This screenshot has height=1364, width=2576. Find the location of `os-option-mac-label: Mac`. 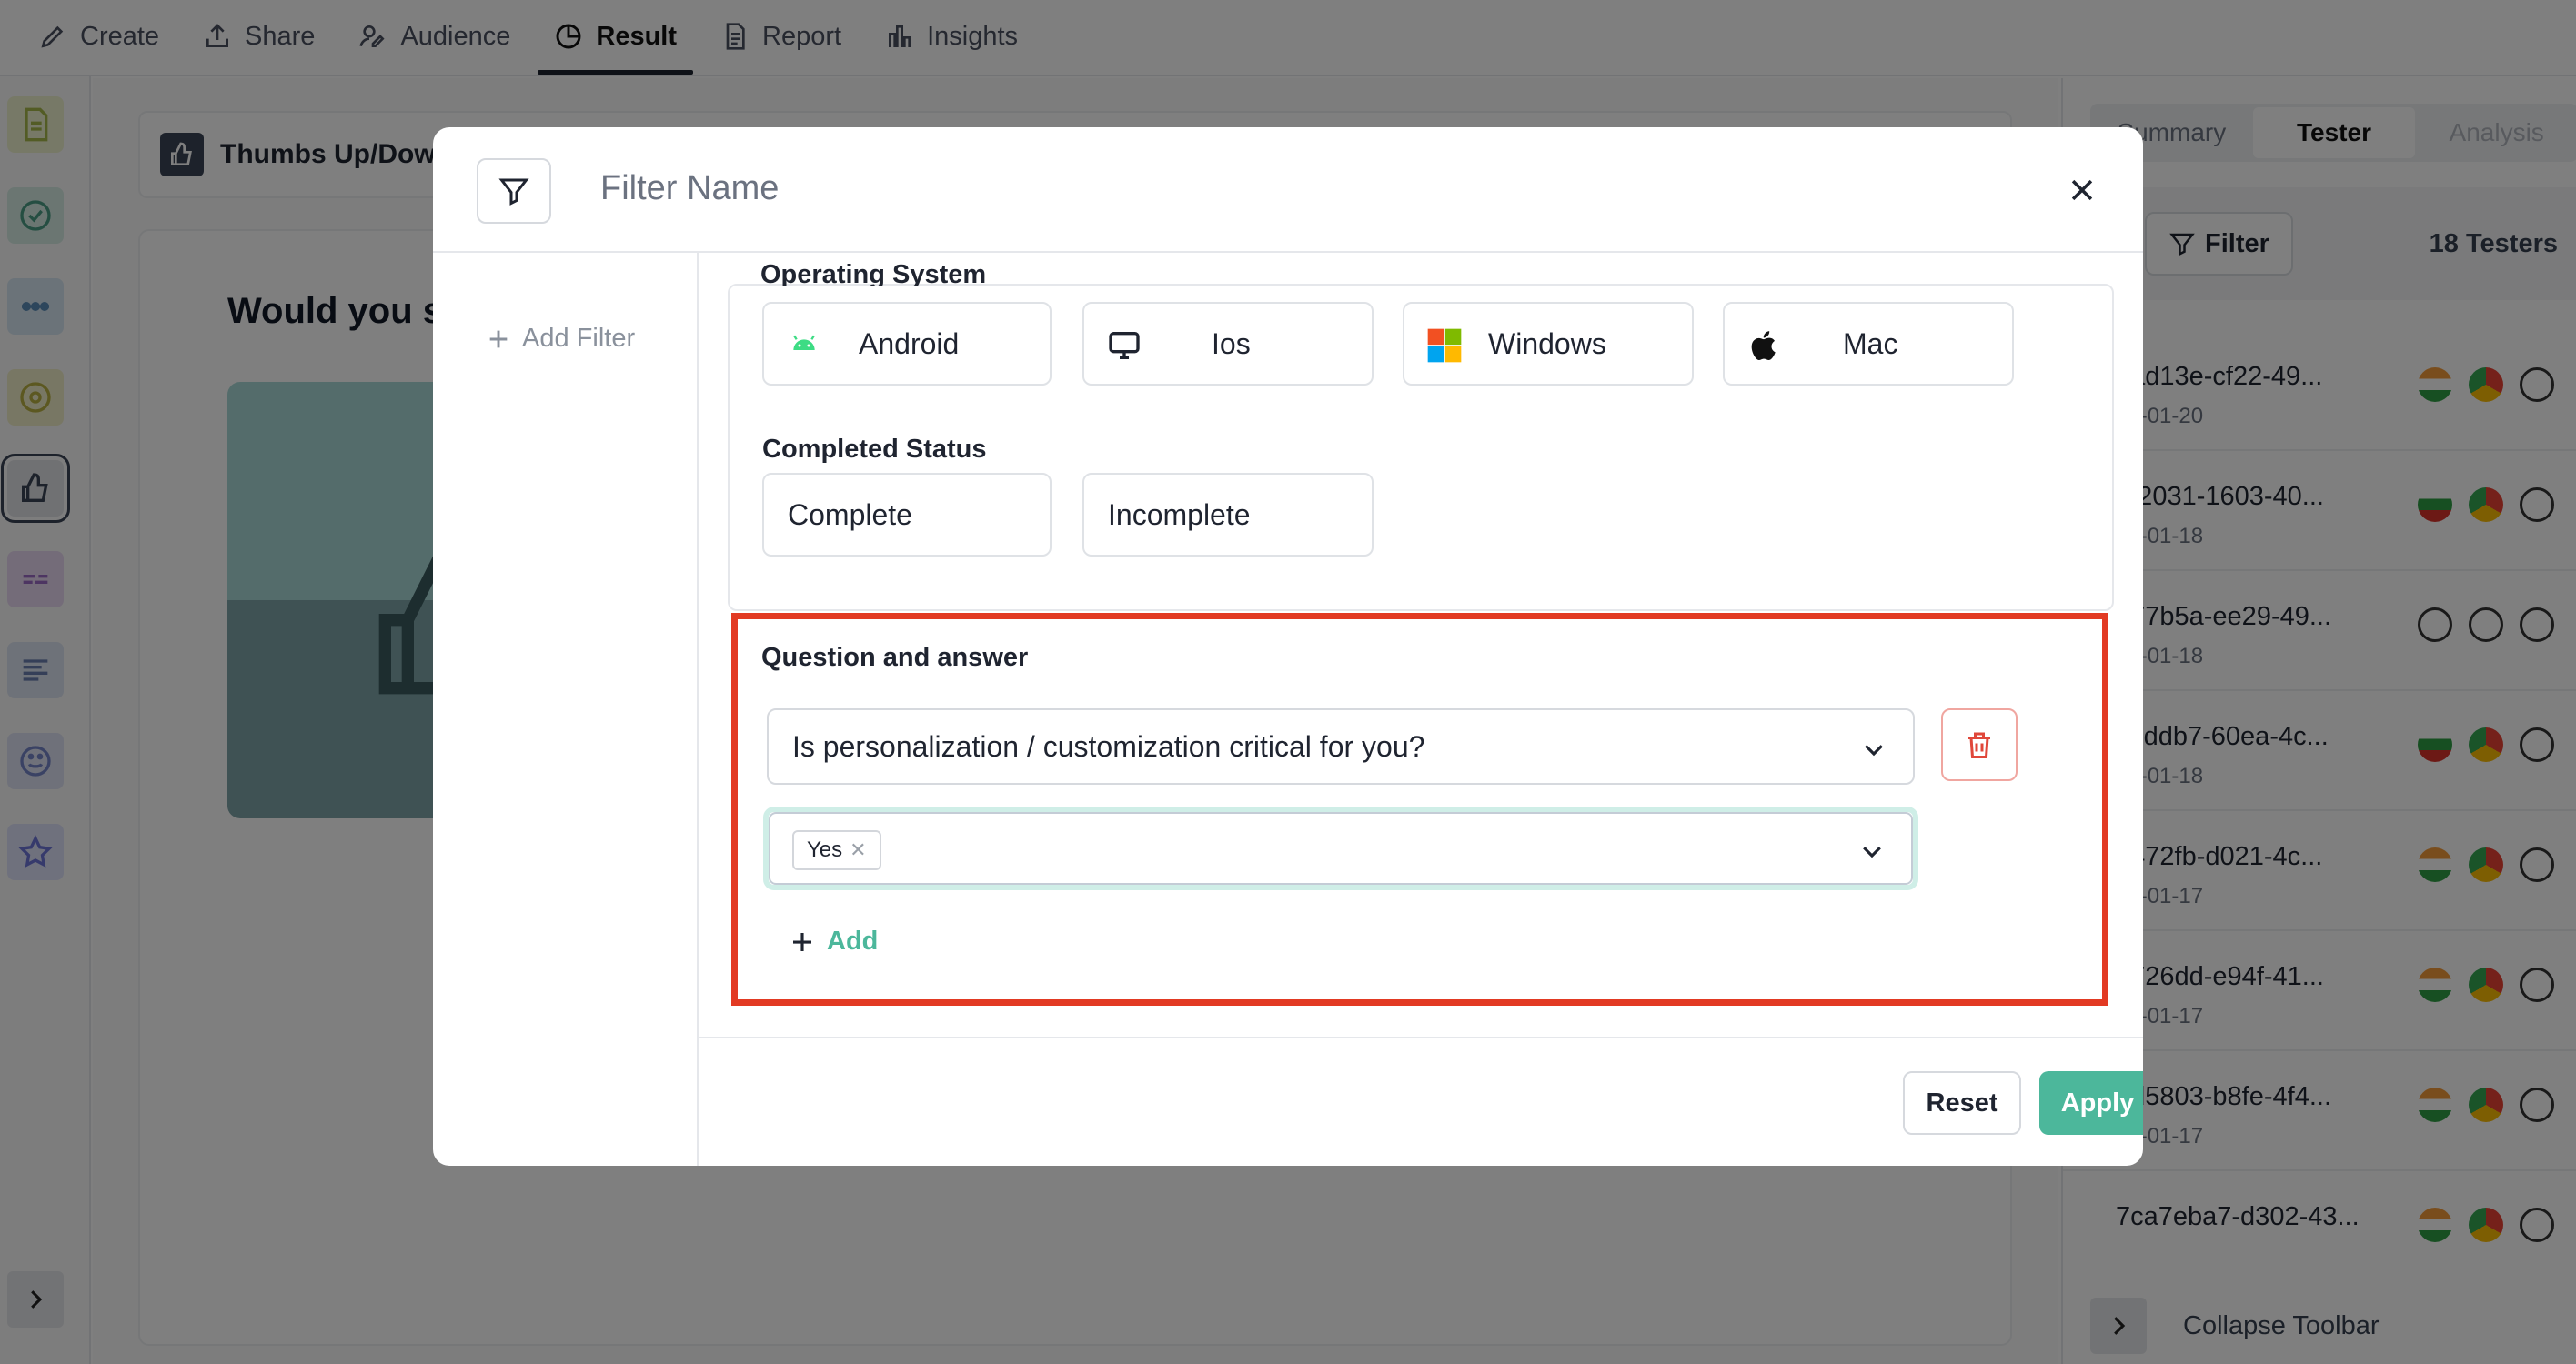

os-option-mac-label: Mac is located at coordinates (1870, 343).